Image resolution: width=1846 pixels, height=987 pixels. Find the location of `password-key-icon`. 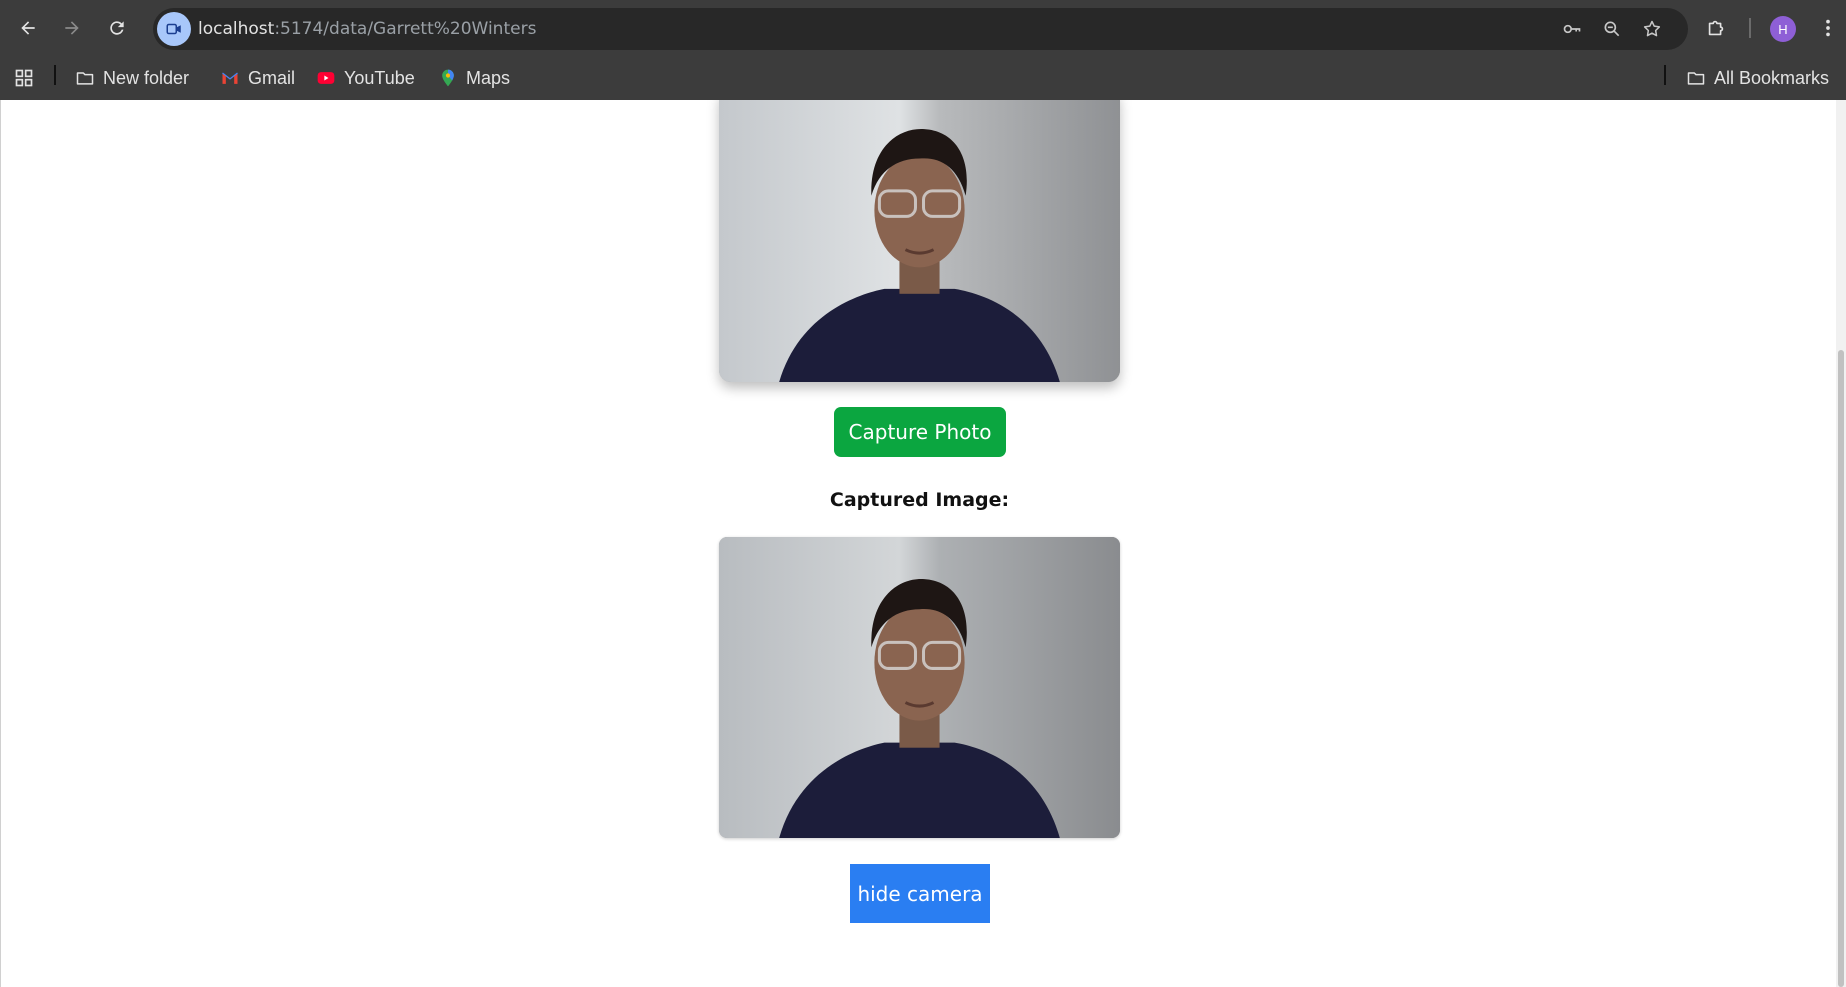

password-key-icon is located at coordinates (1572, 29).